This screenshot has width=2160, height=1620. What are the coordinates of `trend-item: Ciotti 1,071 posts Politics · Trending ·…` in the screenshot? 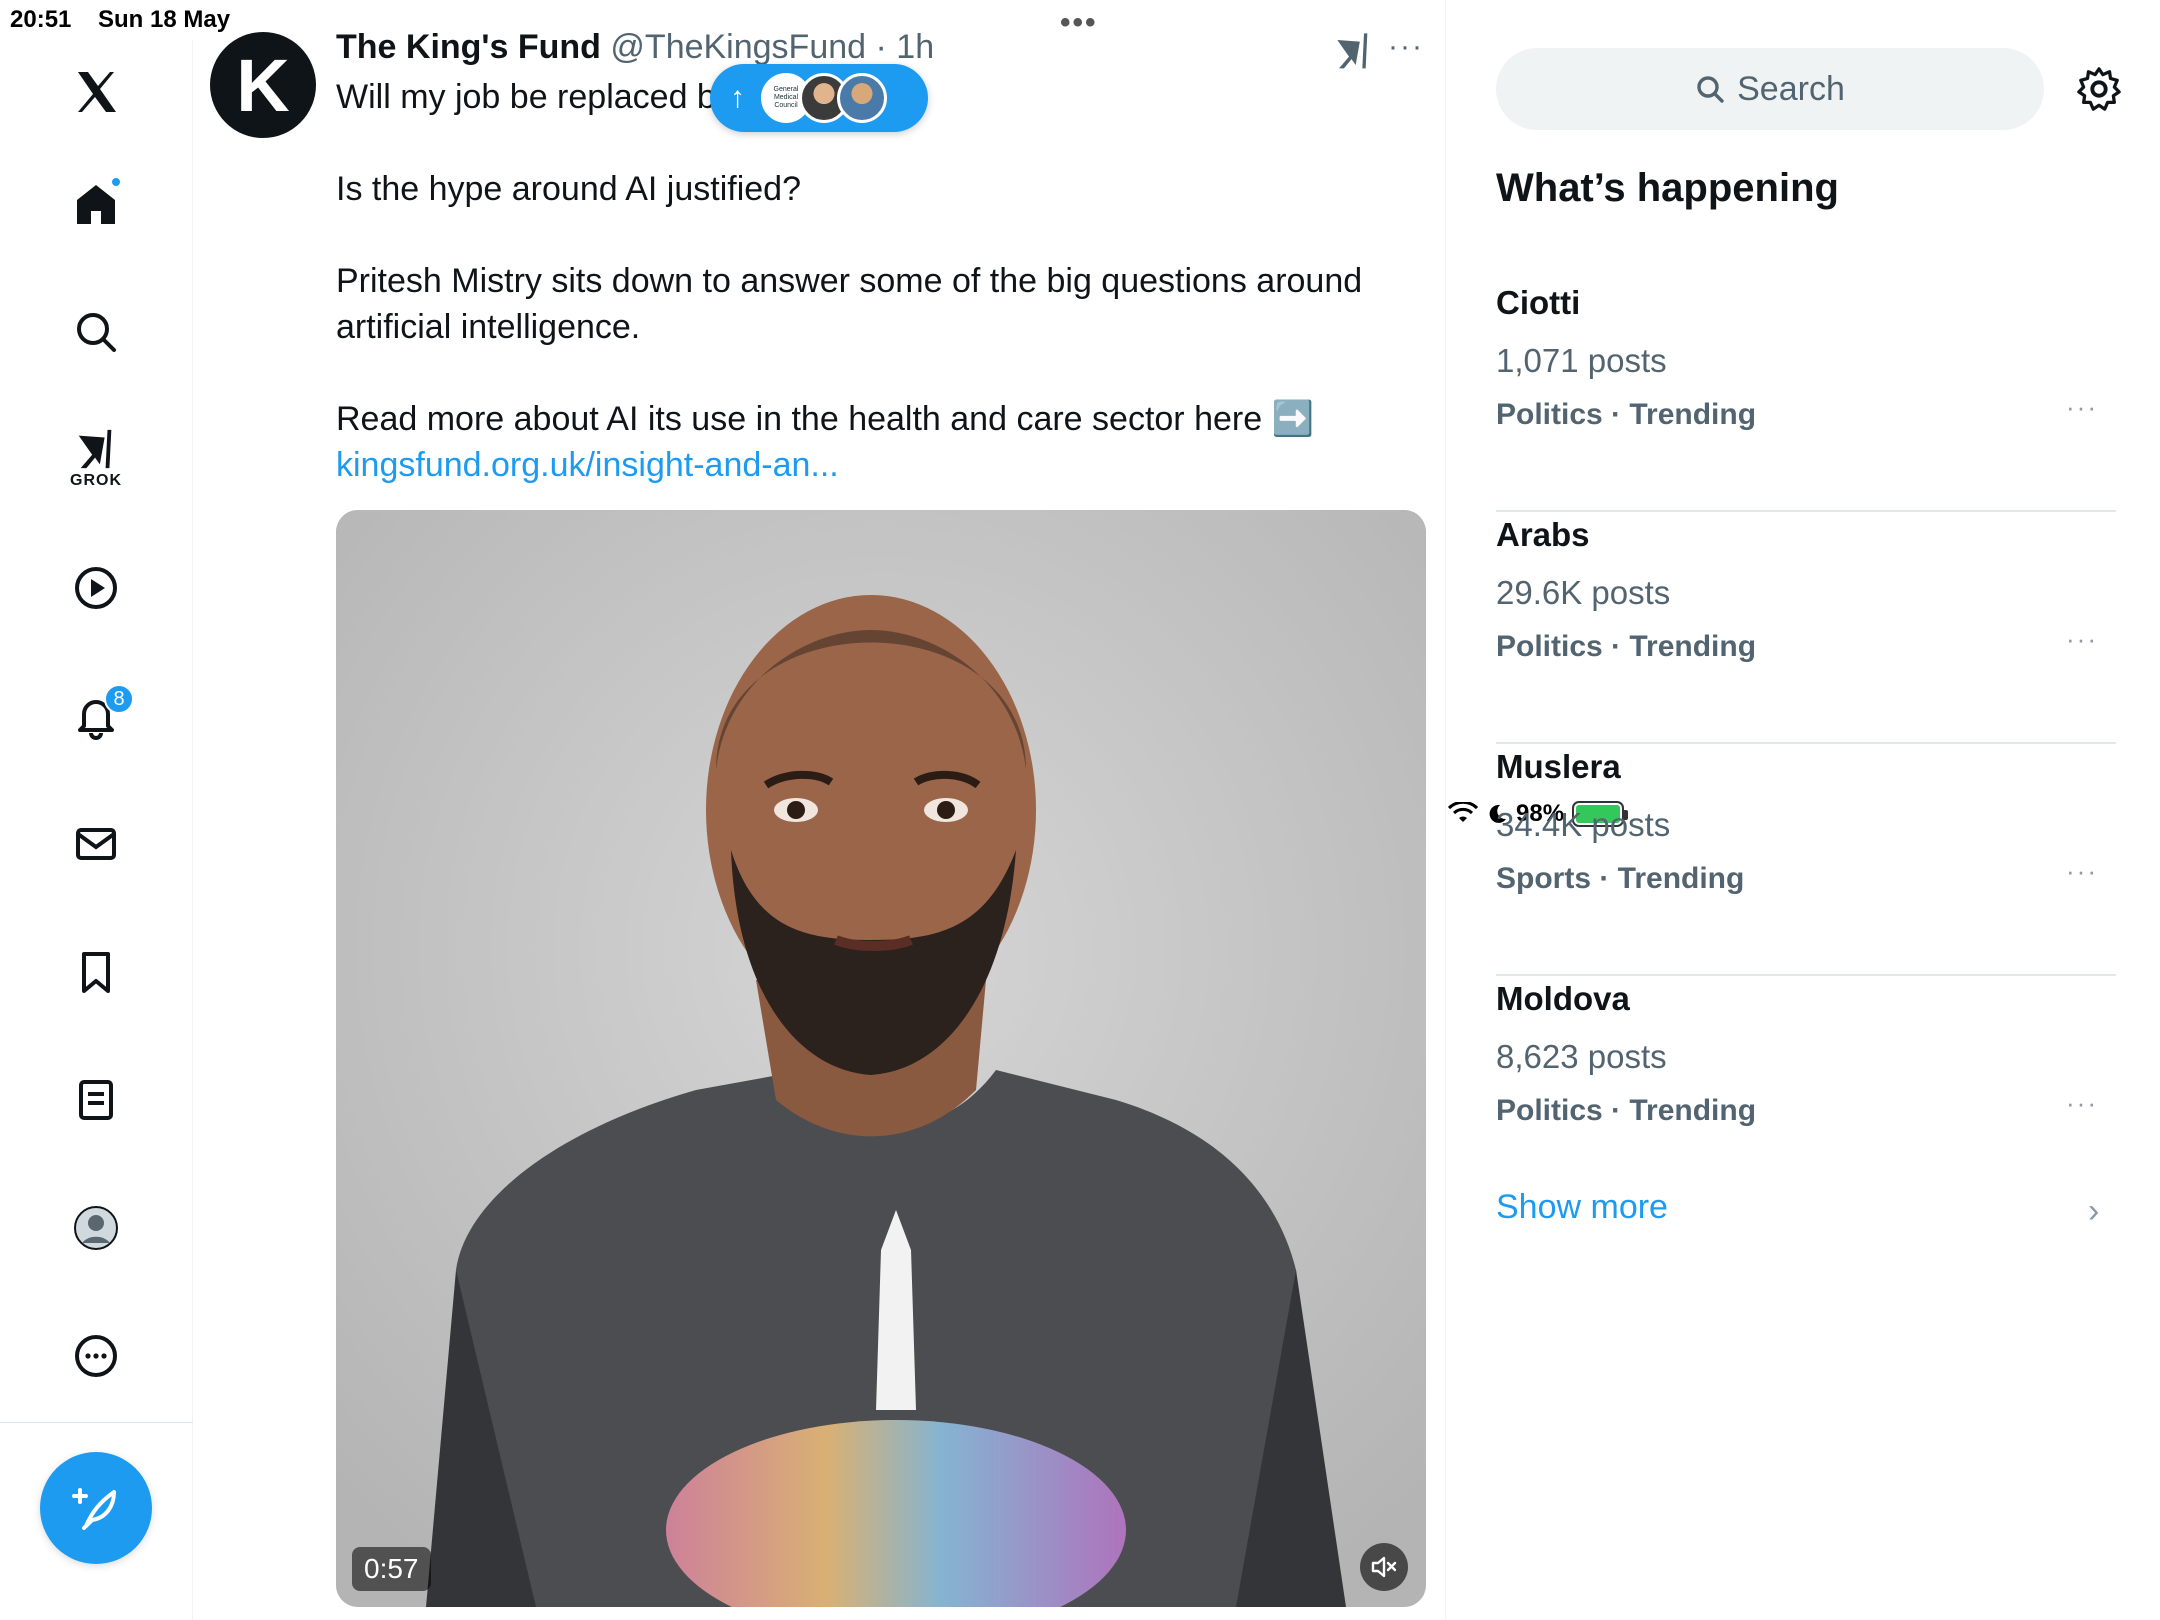 It's located at (1806, 396).